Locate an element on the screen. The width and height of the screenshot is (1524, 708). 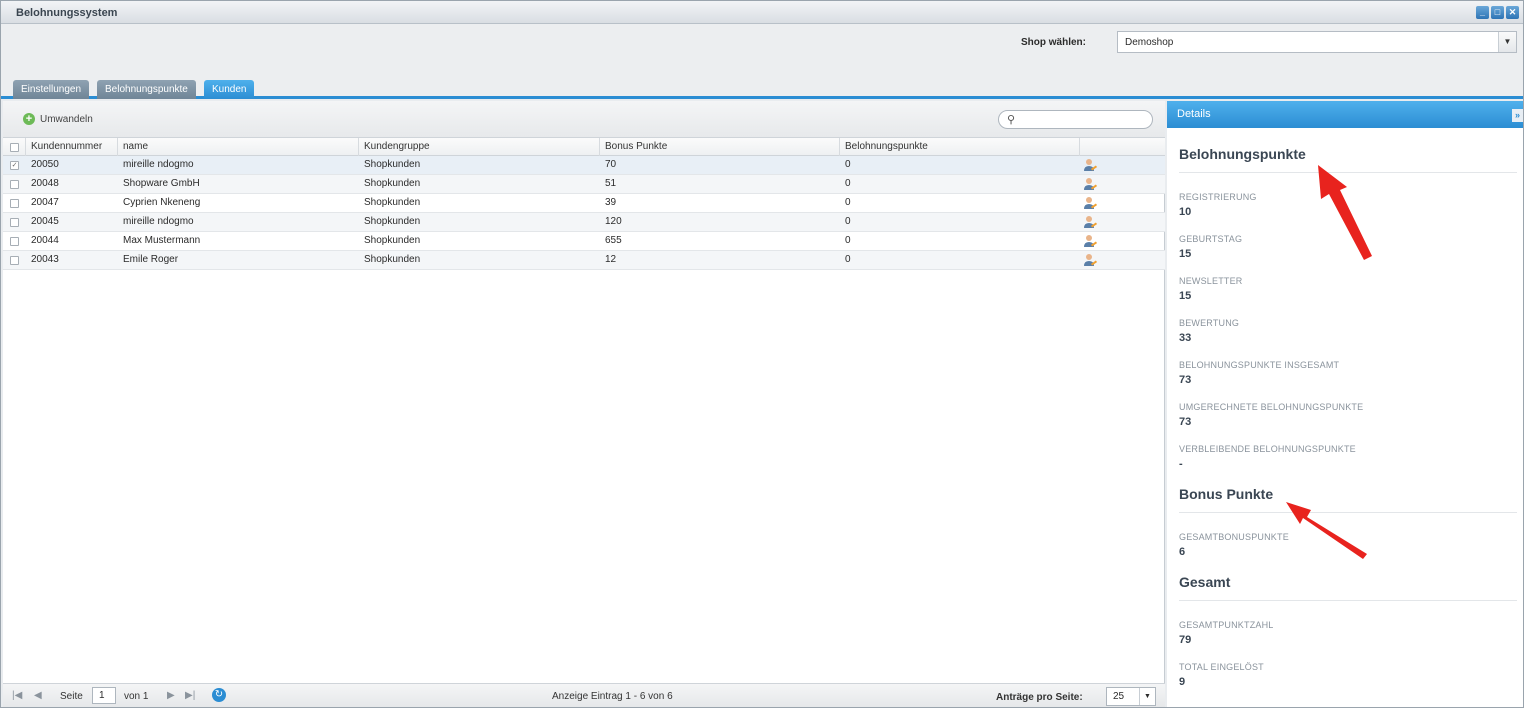
page-count: von 1 is located at coordinates (136, 696).